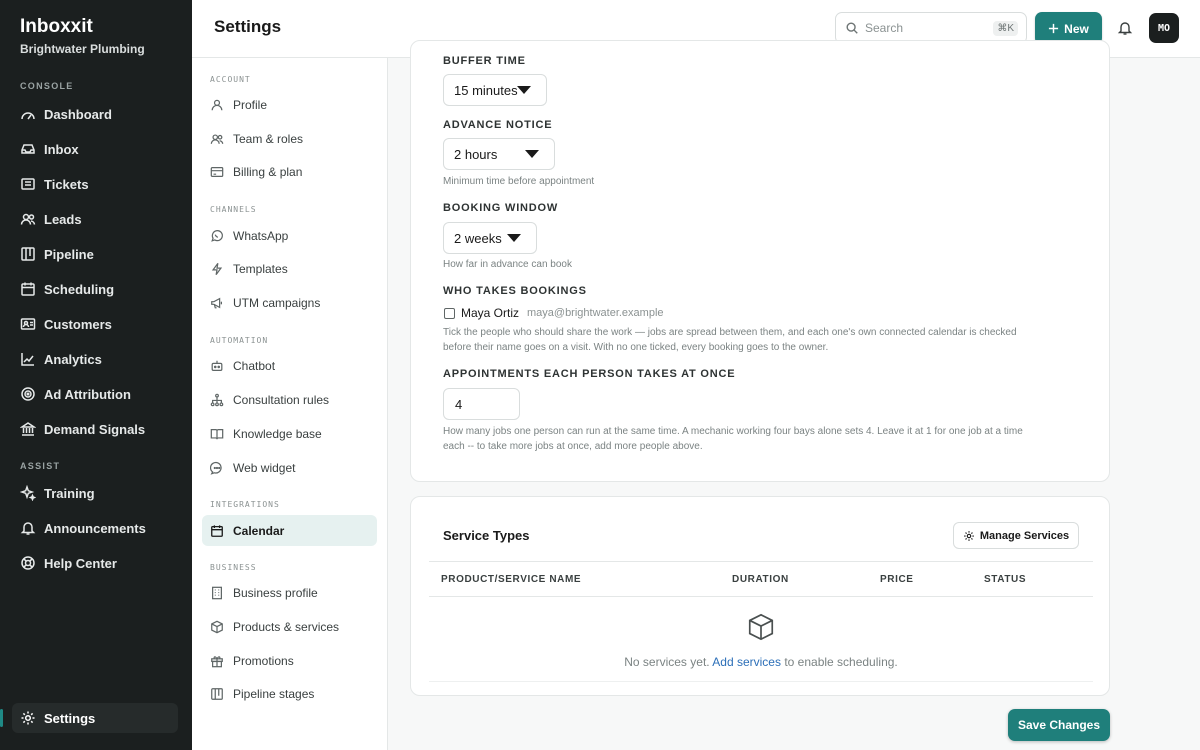  Describe the element at coordinates (449, 313) in the screenshot. I see `person-checkbox` at that location.